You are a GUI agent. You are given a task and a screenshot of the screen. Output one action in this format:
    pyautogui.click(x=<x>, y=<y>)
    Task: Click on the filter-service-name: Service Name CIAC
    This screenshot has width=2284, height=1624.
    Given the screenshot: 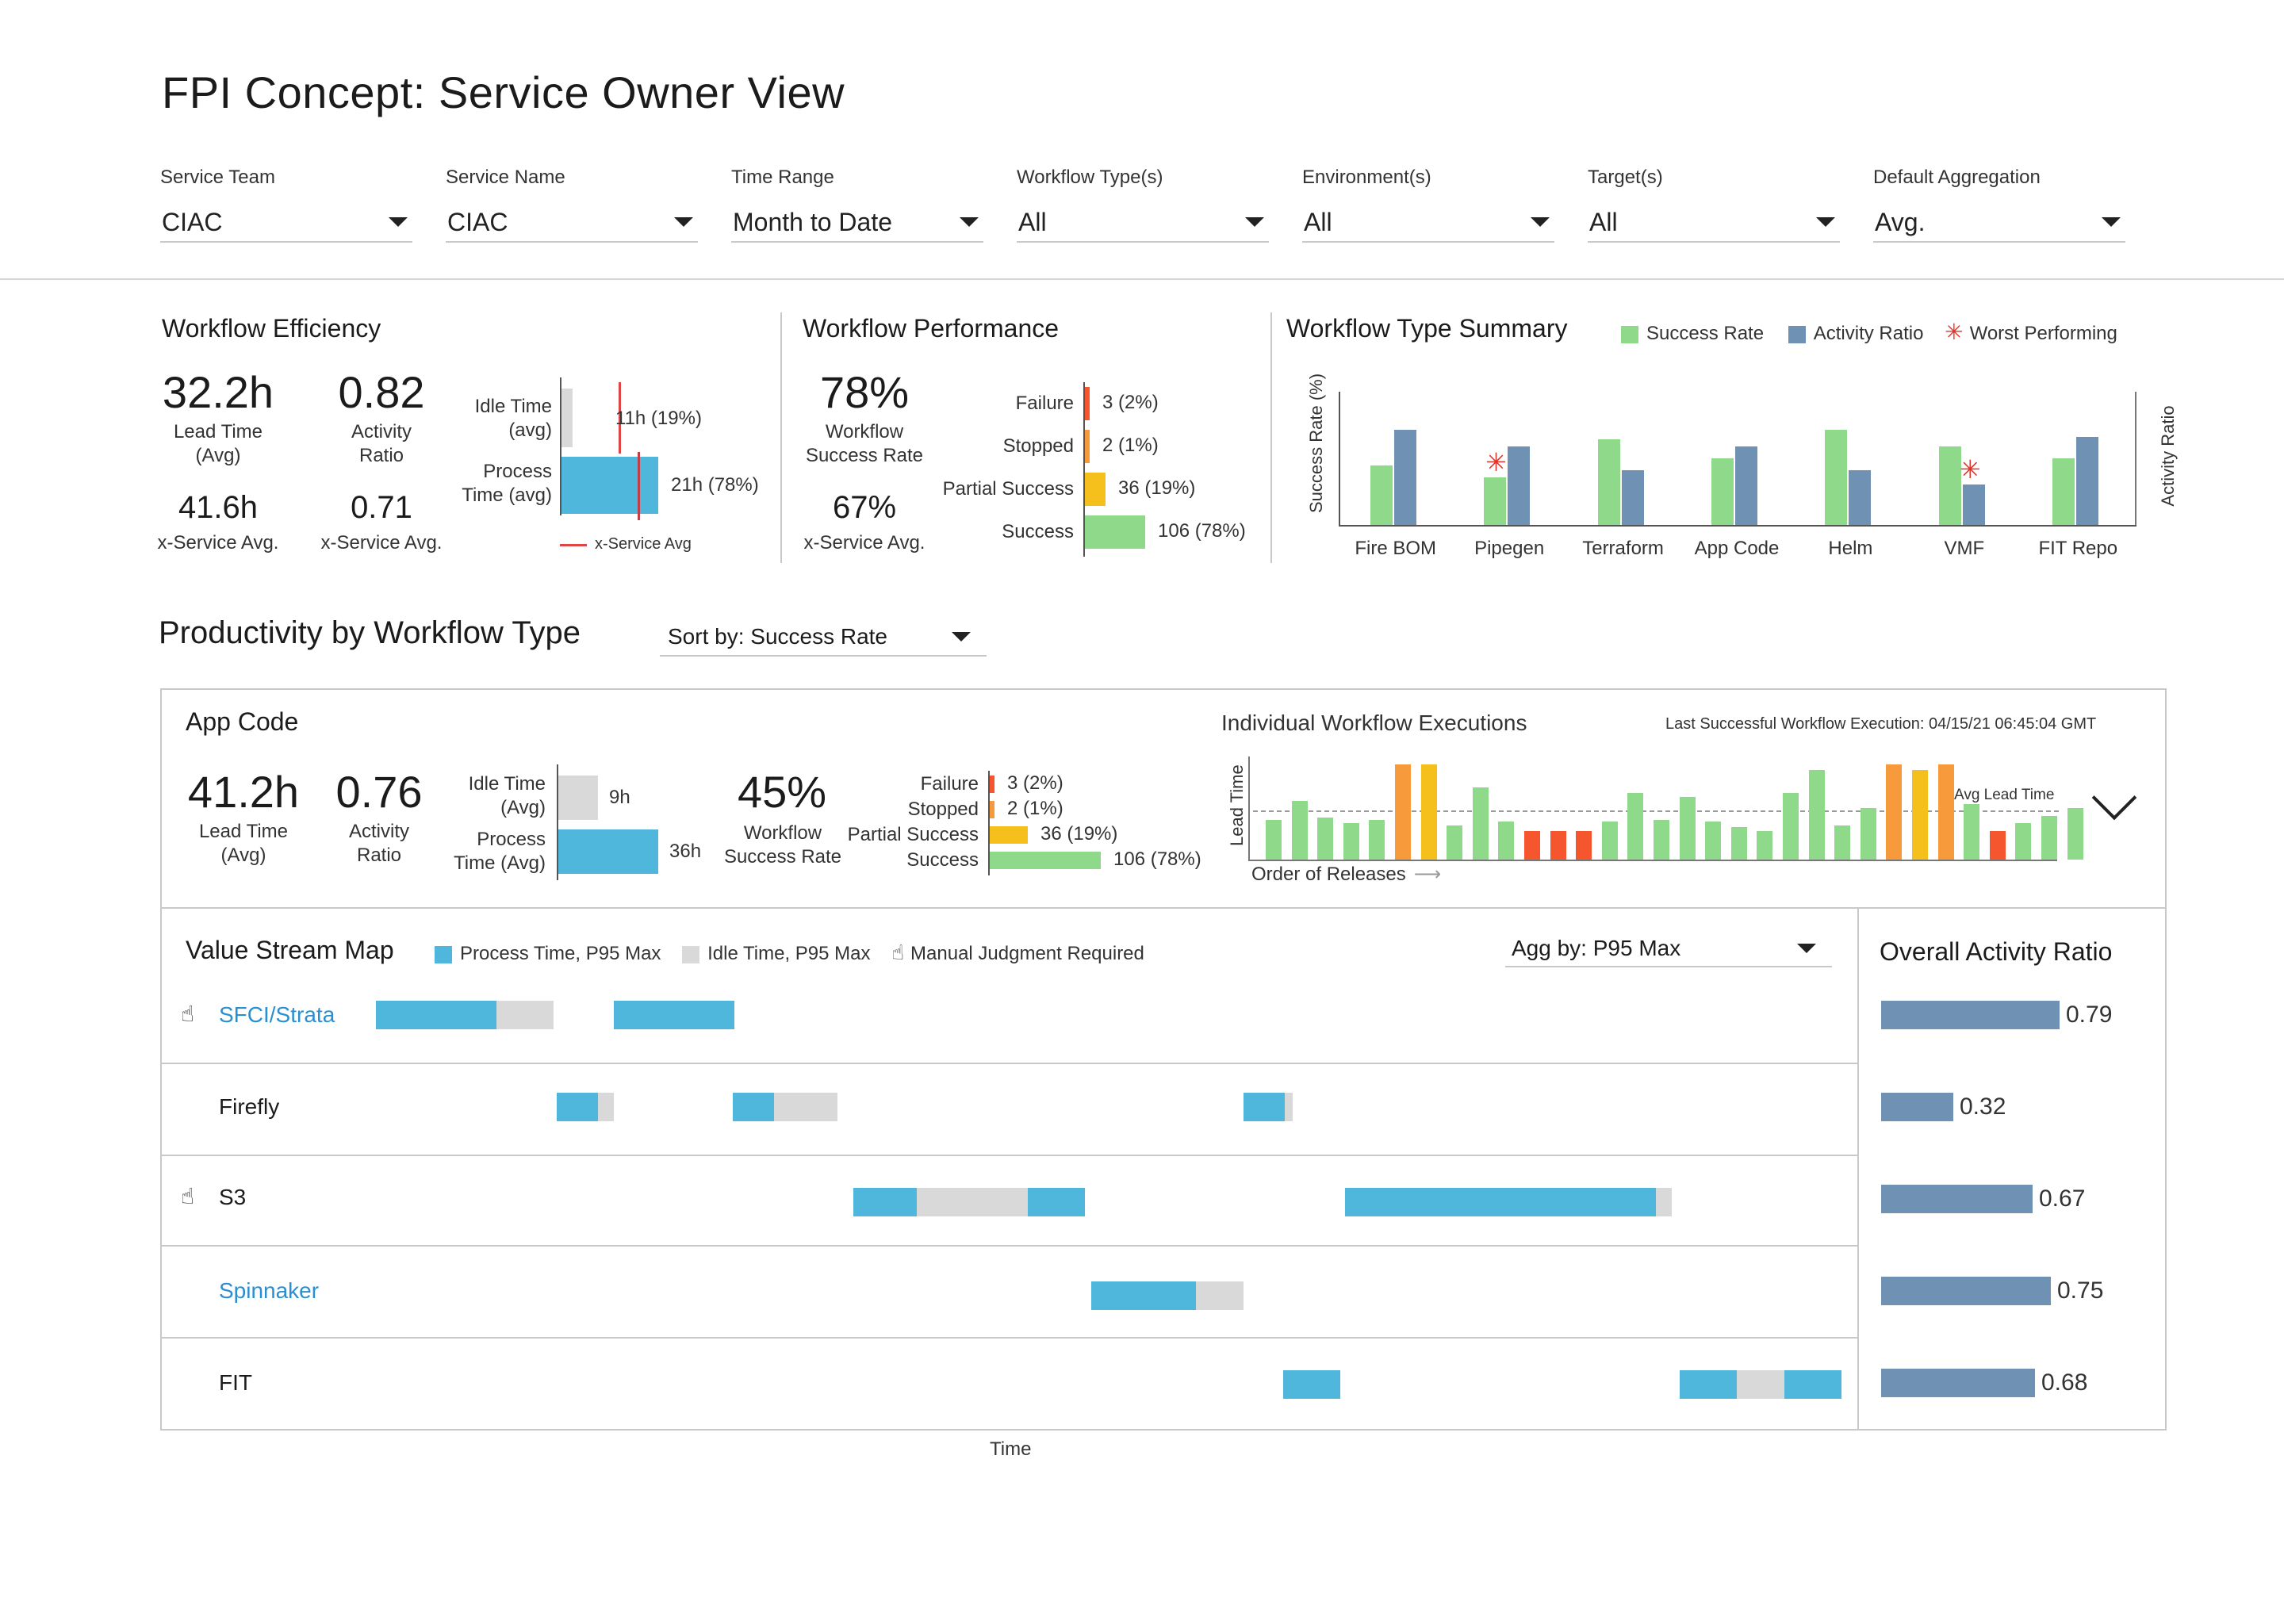 What is the action you would take?
    pyautogui.click(x=572, y=205)
    